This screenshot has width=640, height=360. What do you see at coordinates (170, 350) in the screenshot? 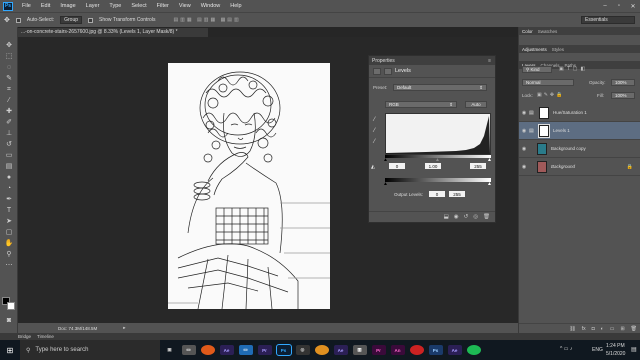
I see `task-view-icon: ▣` at bounding box center [170, 350].